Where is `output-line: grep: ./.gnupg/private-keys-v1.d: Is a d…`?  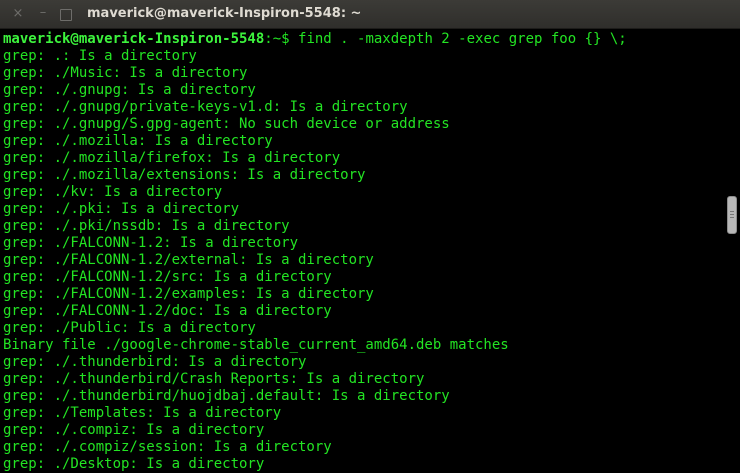 output-line: grep: ./.gnupg/private-keys-v1.d: Is a d… is located at coordinates (205, 107).